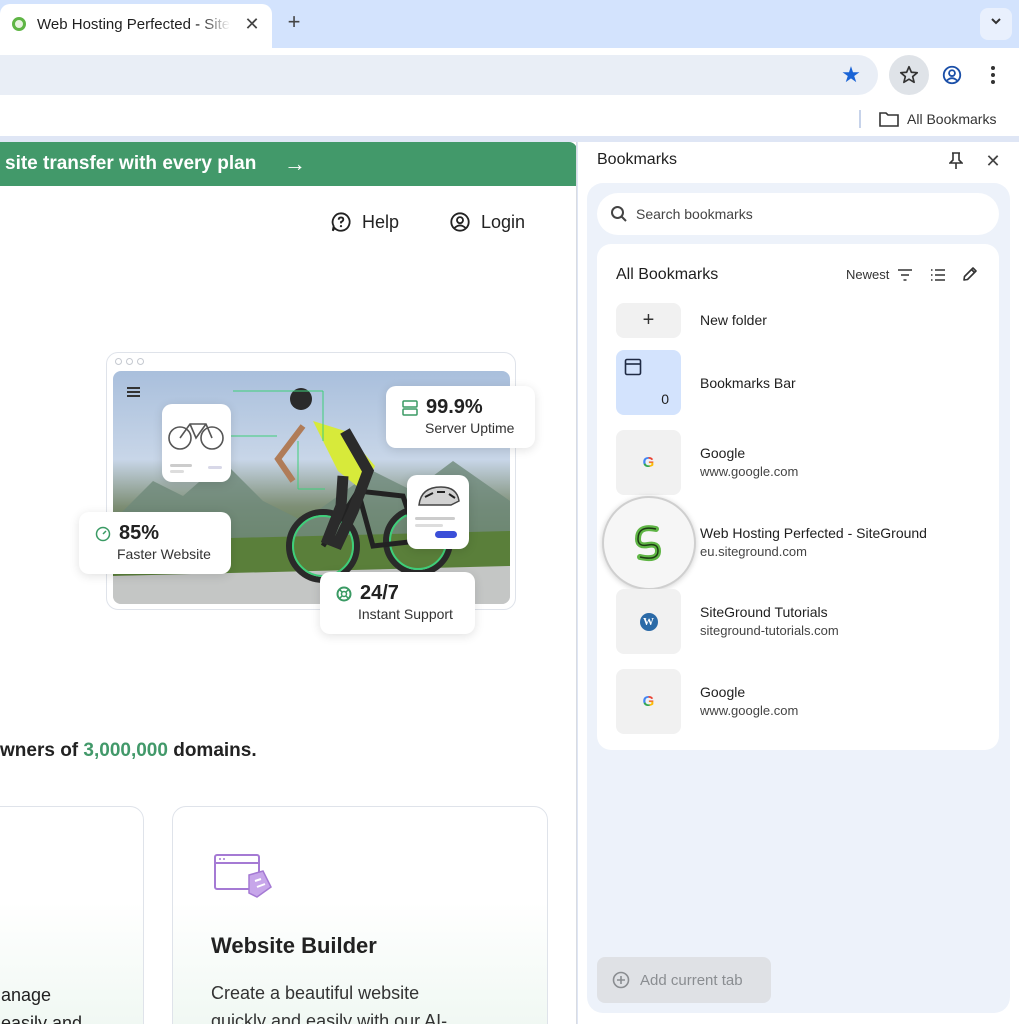 Image resolution: width=1019 pixels, height=1024 pixels. I want to click on helmet-icon, so click(437, 512).